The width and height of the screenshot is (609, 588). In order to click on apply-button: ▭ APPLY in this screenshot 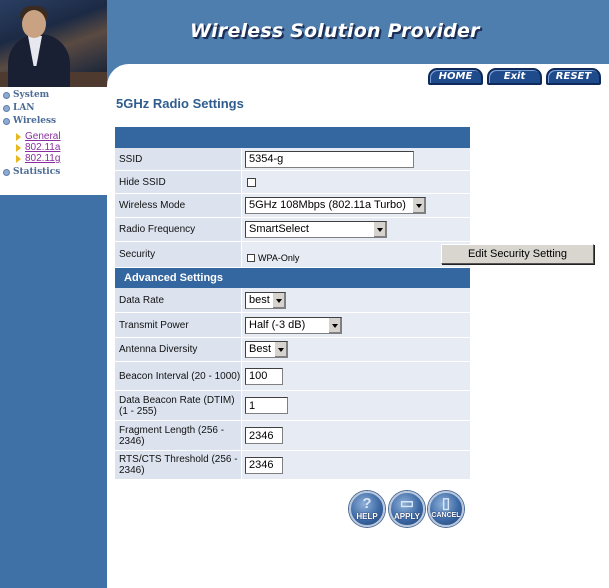, I will do `click(407, 509)`.